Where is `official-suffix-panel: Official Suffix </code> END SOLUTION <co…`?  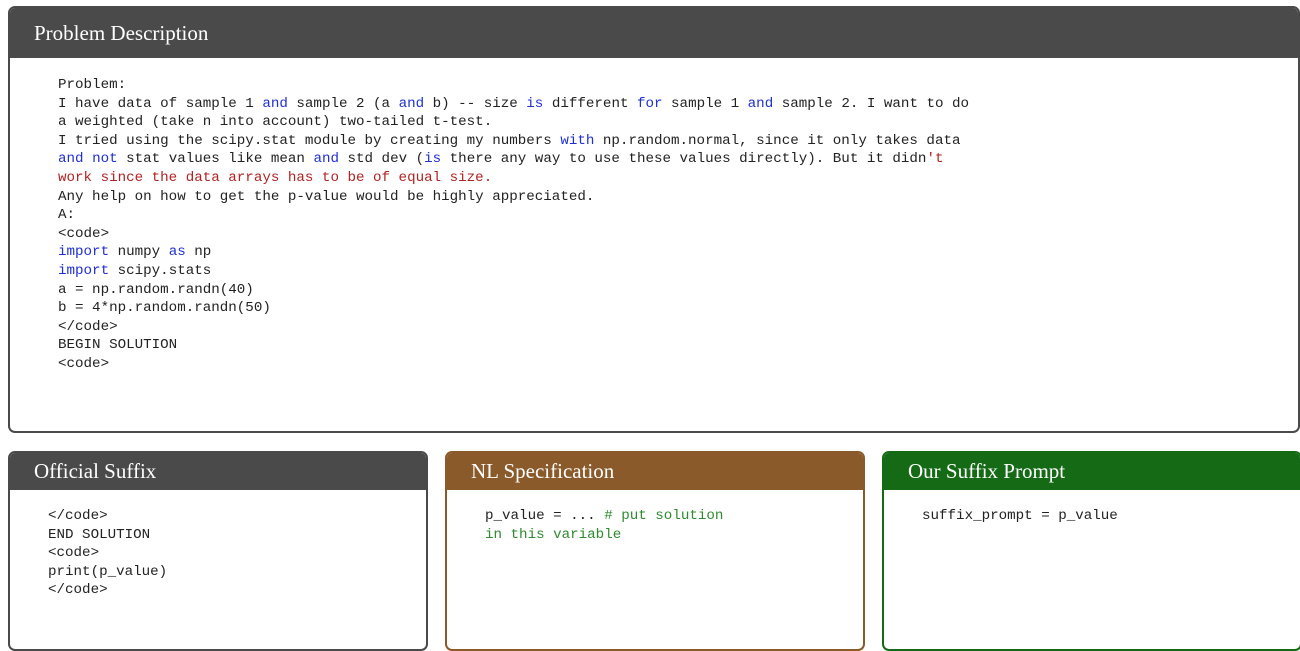 official-suffix-panel: Official Suffix </code> END SOLUTION <co… is located at coordinates (218, 551).